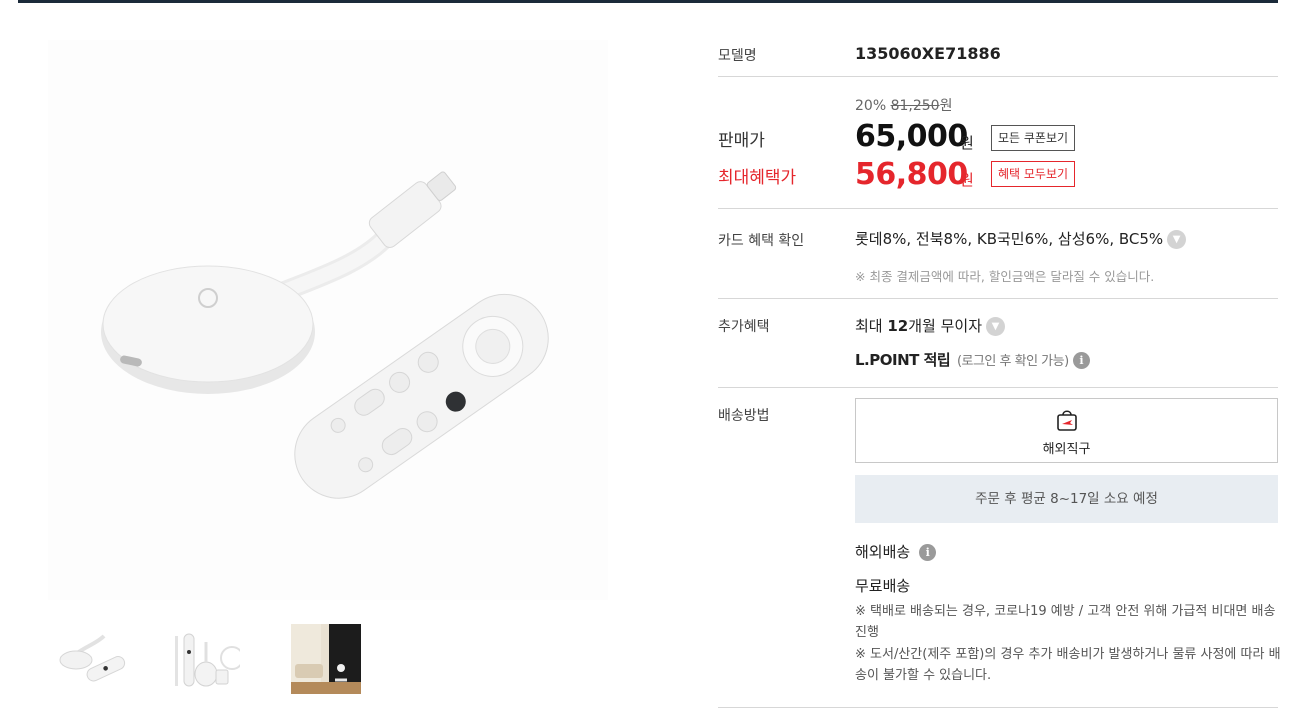  Describe the element at coordinates (648, 1) in the screenshot. I see `top-divider` at that location.